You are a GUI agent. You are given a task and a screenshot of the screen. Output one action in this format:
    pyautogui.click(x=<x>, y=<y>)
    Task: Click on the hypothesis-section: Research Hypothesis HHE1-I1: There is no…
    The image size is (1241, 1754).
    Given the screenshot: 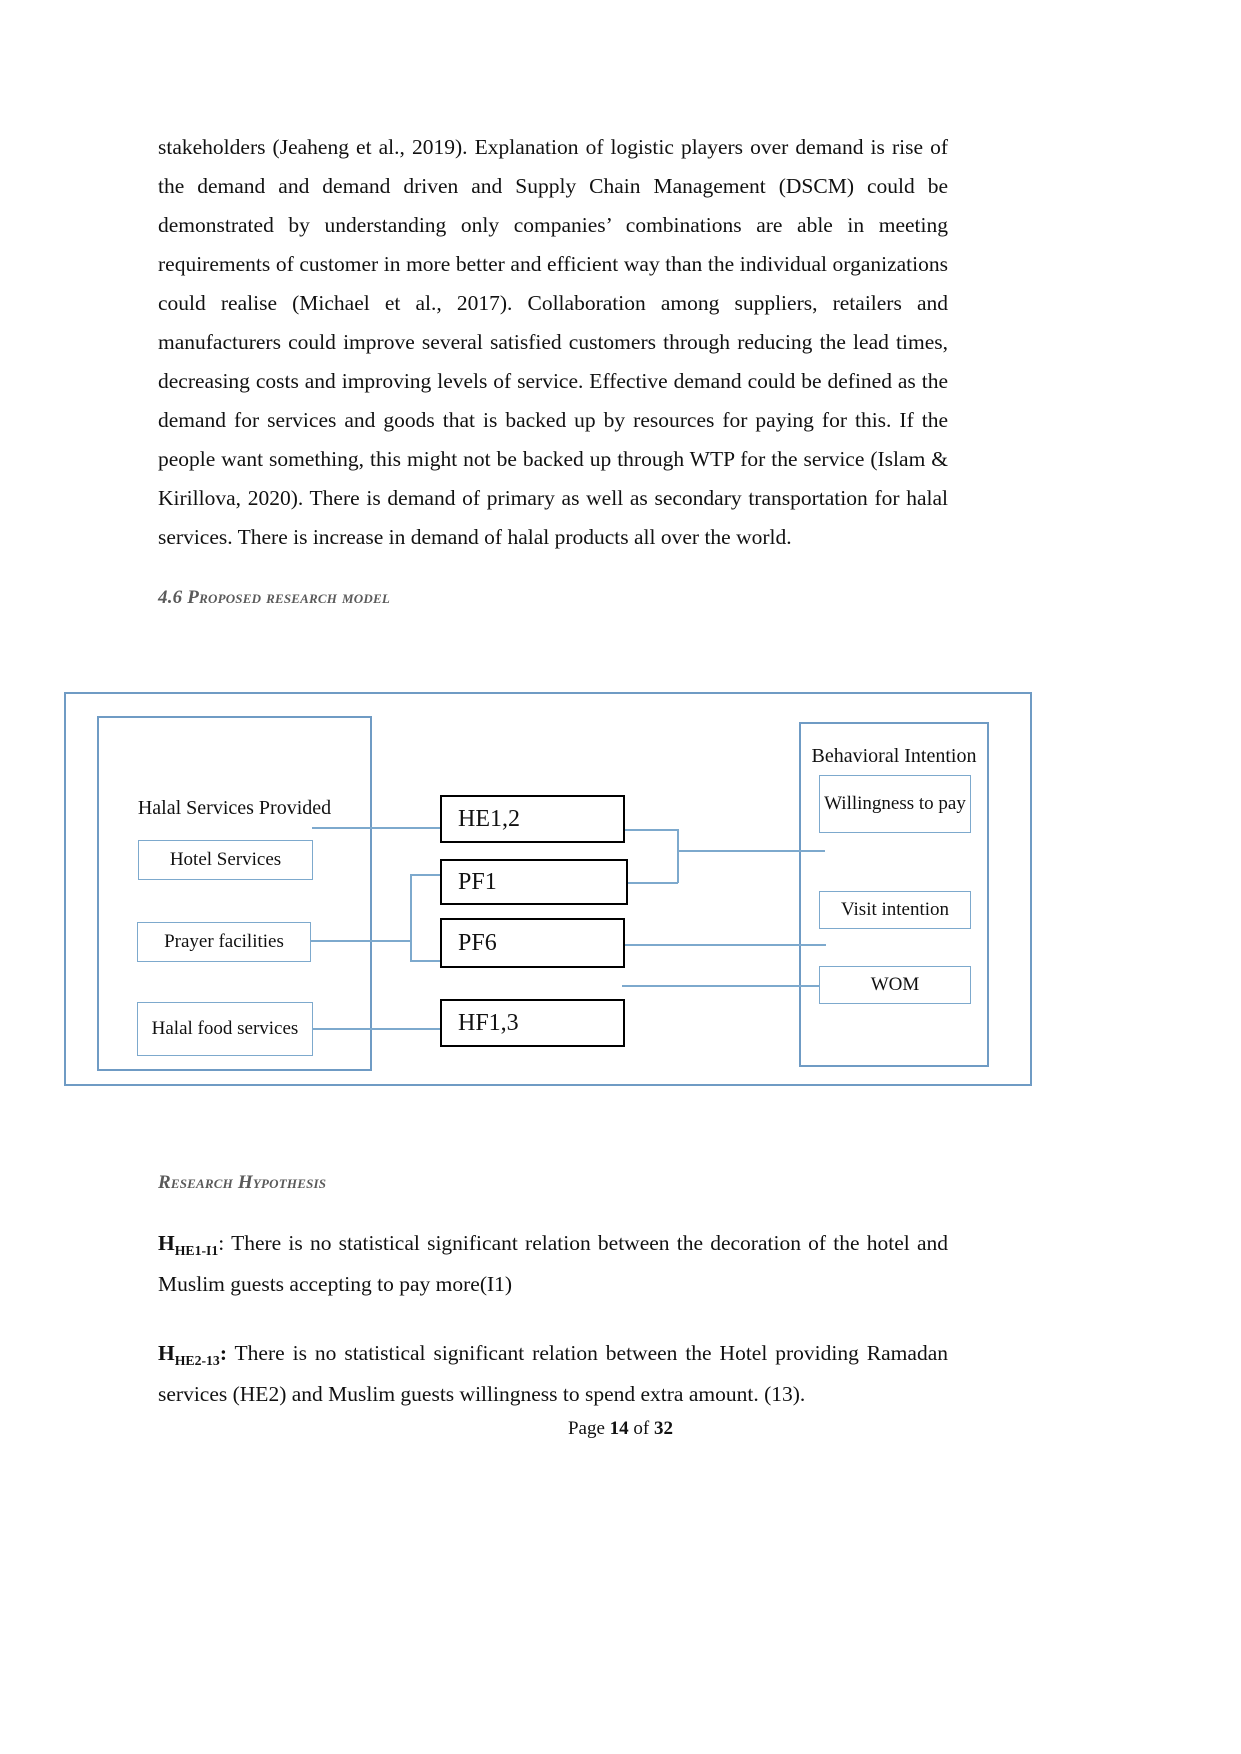 What is the action you would take?
    pyautogui.click(x=553, y=1293)
    